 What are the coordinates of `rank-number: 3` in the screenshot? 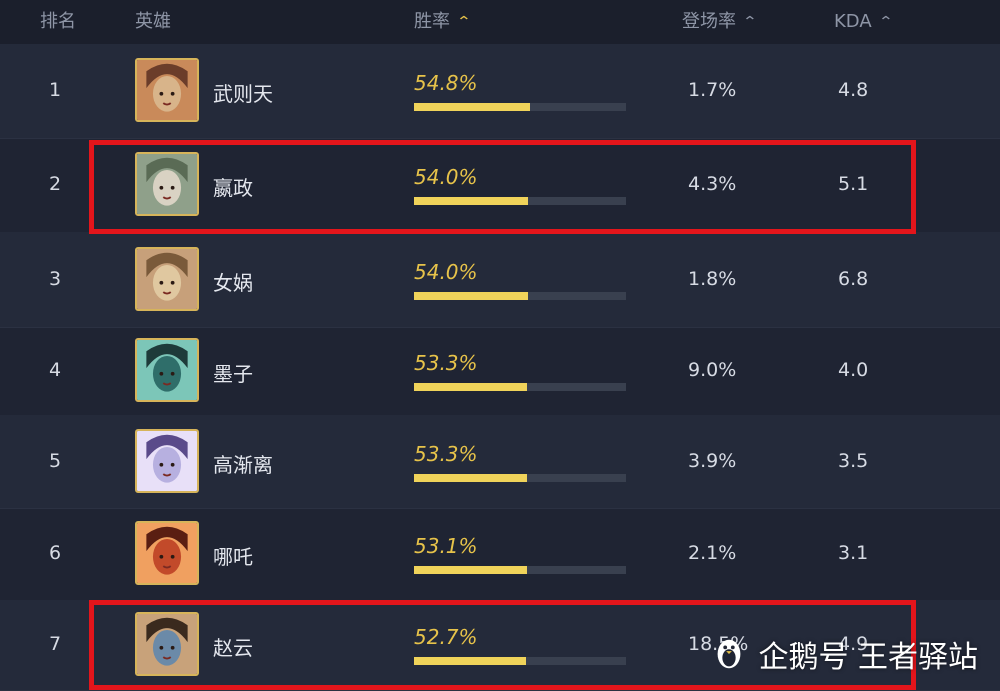 It's located at (55, 278).